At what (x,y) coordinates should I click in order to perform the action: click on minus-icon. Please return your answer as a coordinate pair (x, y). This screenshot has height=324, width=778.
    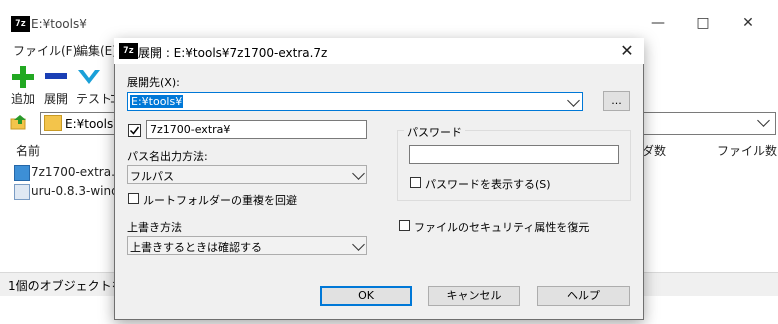
    Looking at the image, I should click on (56, 76).